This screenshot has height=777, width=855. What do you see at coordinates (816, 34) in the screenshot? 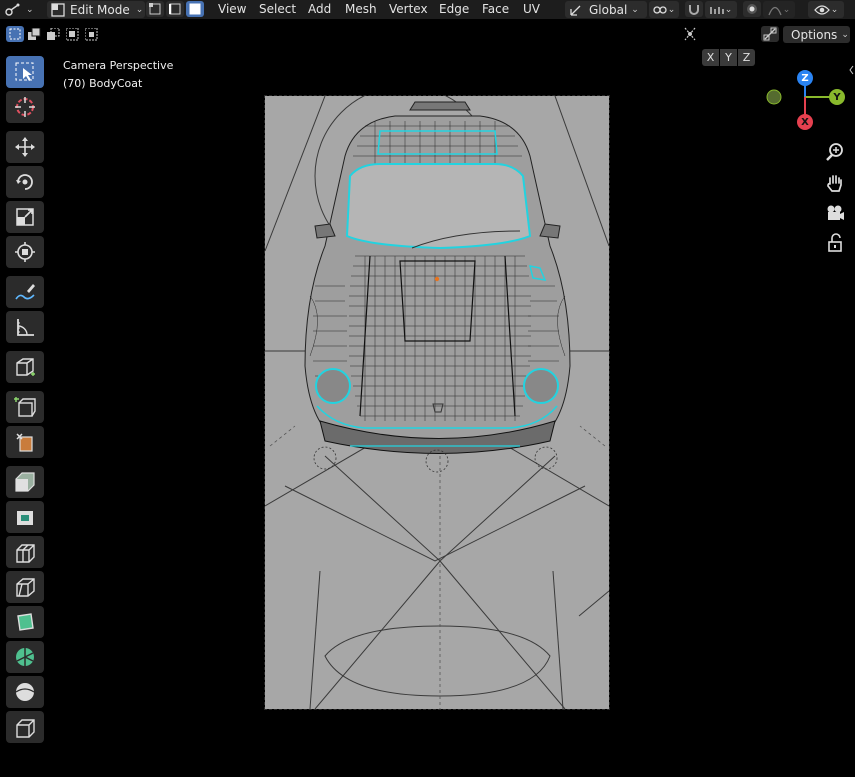
I see `options-dropdown: Options ⌄` at bounding box center [816, 34].